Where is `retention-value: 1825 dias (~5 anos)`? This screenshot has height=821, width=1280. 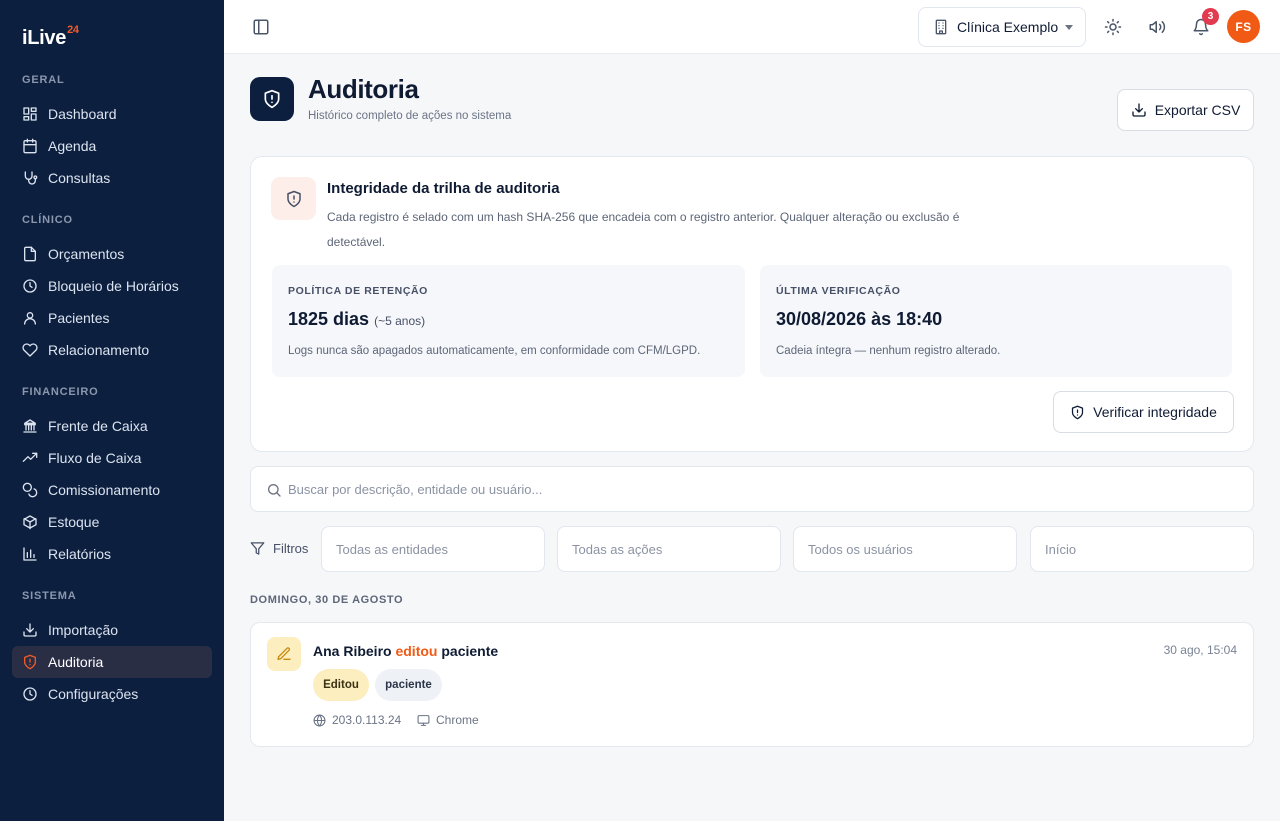
retention-value: 1825 dias (~5 anos) is located at coordinates (357, 319).